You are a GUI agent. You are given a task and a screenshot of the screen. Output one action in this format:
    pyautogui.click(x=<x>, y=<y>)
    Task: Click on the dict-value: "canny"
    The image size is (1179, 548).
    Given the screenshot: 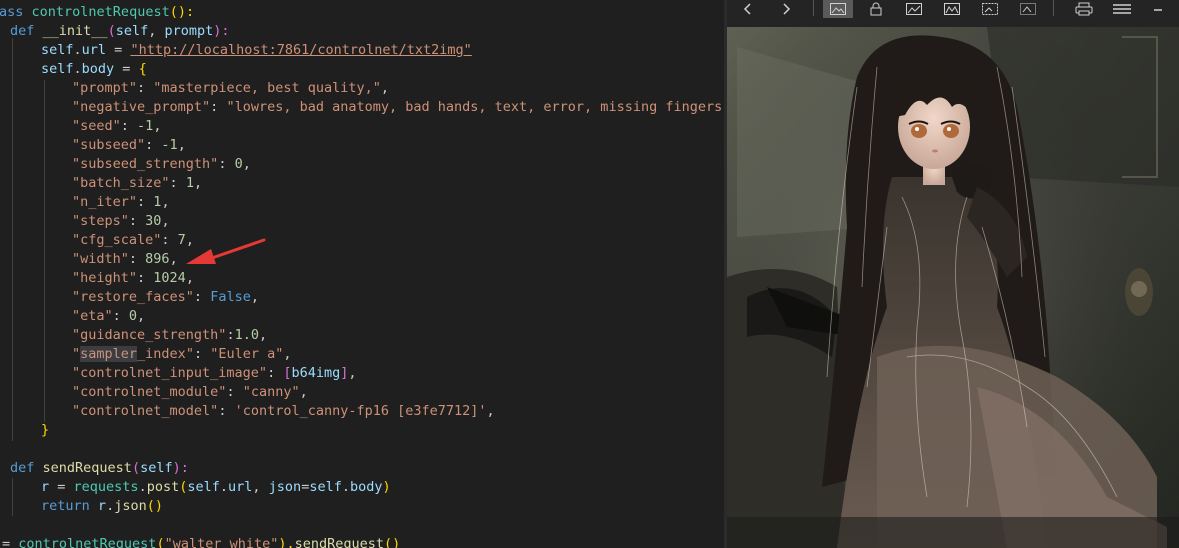 What is the action you would take?
    pyautogui.click(x=271, y=392)
    